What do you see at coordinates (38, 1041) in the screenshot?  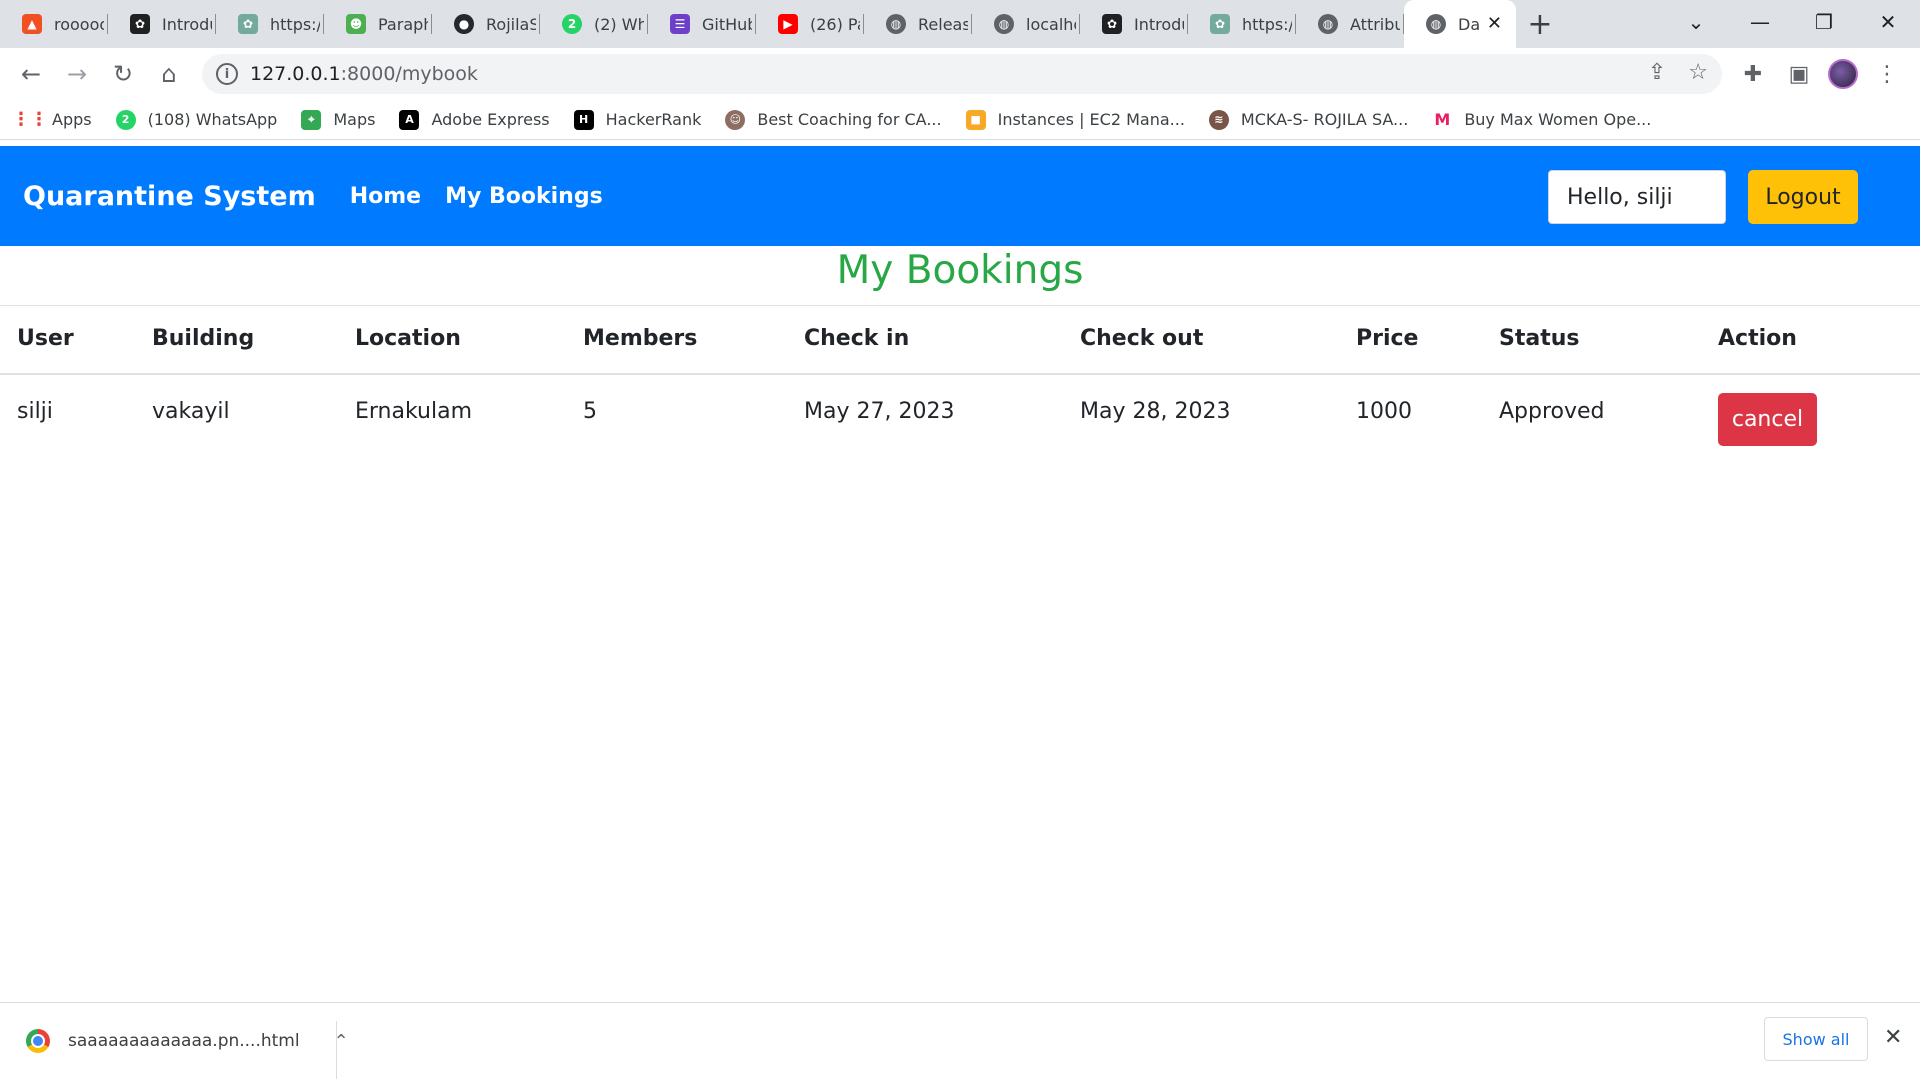 I see `chrome-icon` at bounding box center [38, 1041].